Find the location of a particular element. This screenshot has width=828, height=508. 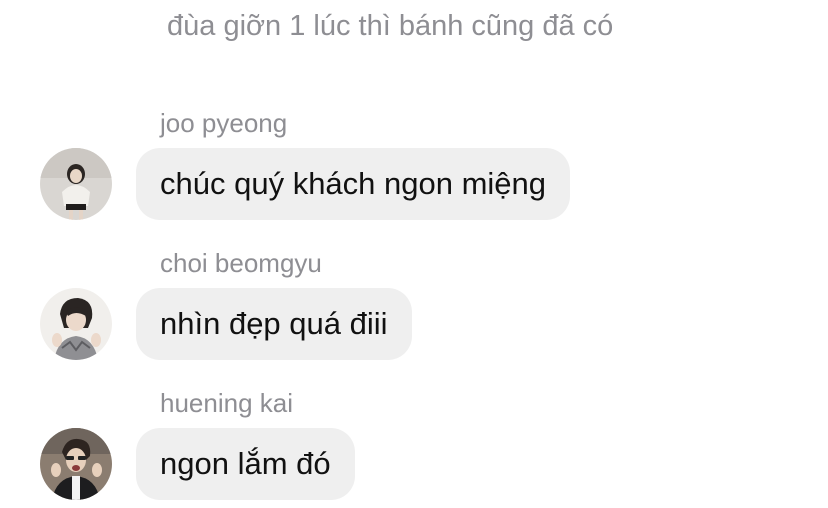

message-bubble: chúc quý khách ngon miệng is located at coordinates (353, 184).